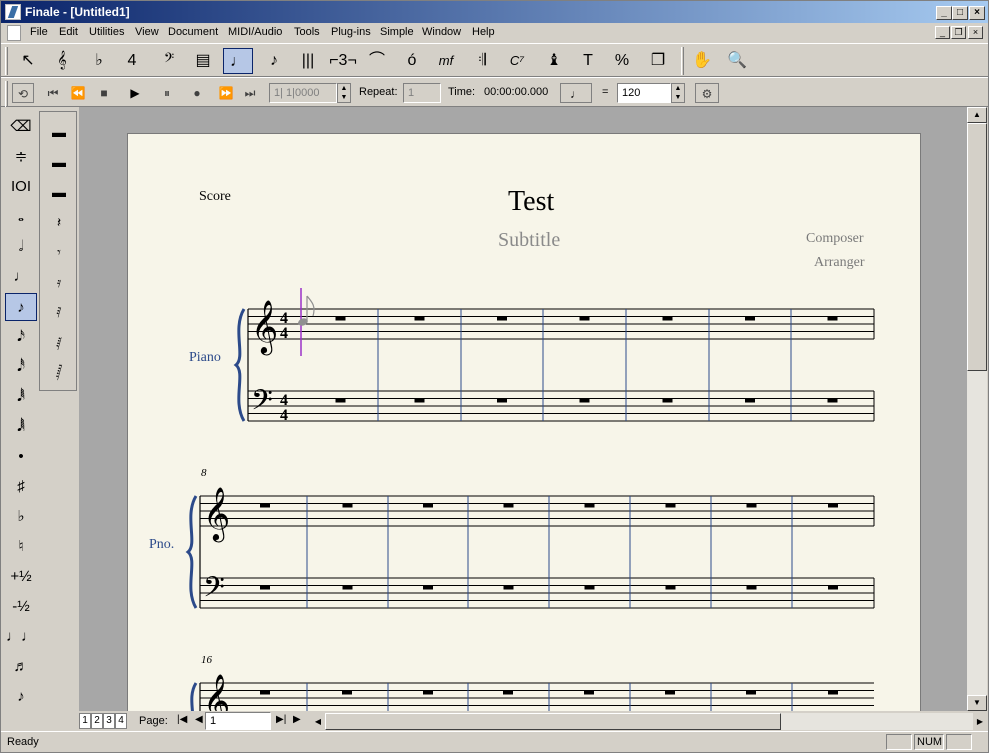  Describe the element at coordinates (53, 93) in the screenshot. I see `rewind-start-icon: ⏮` at that location.